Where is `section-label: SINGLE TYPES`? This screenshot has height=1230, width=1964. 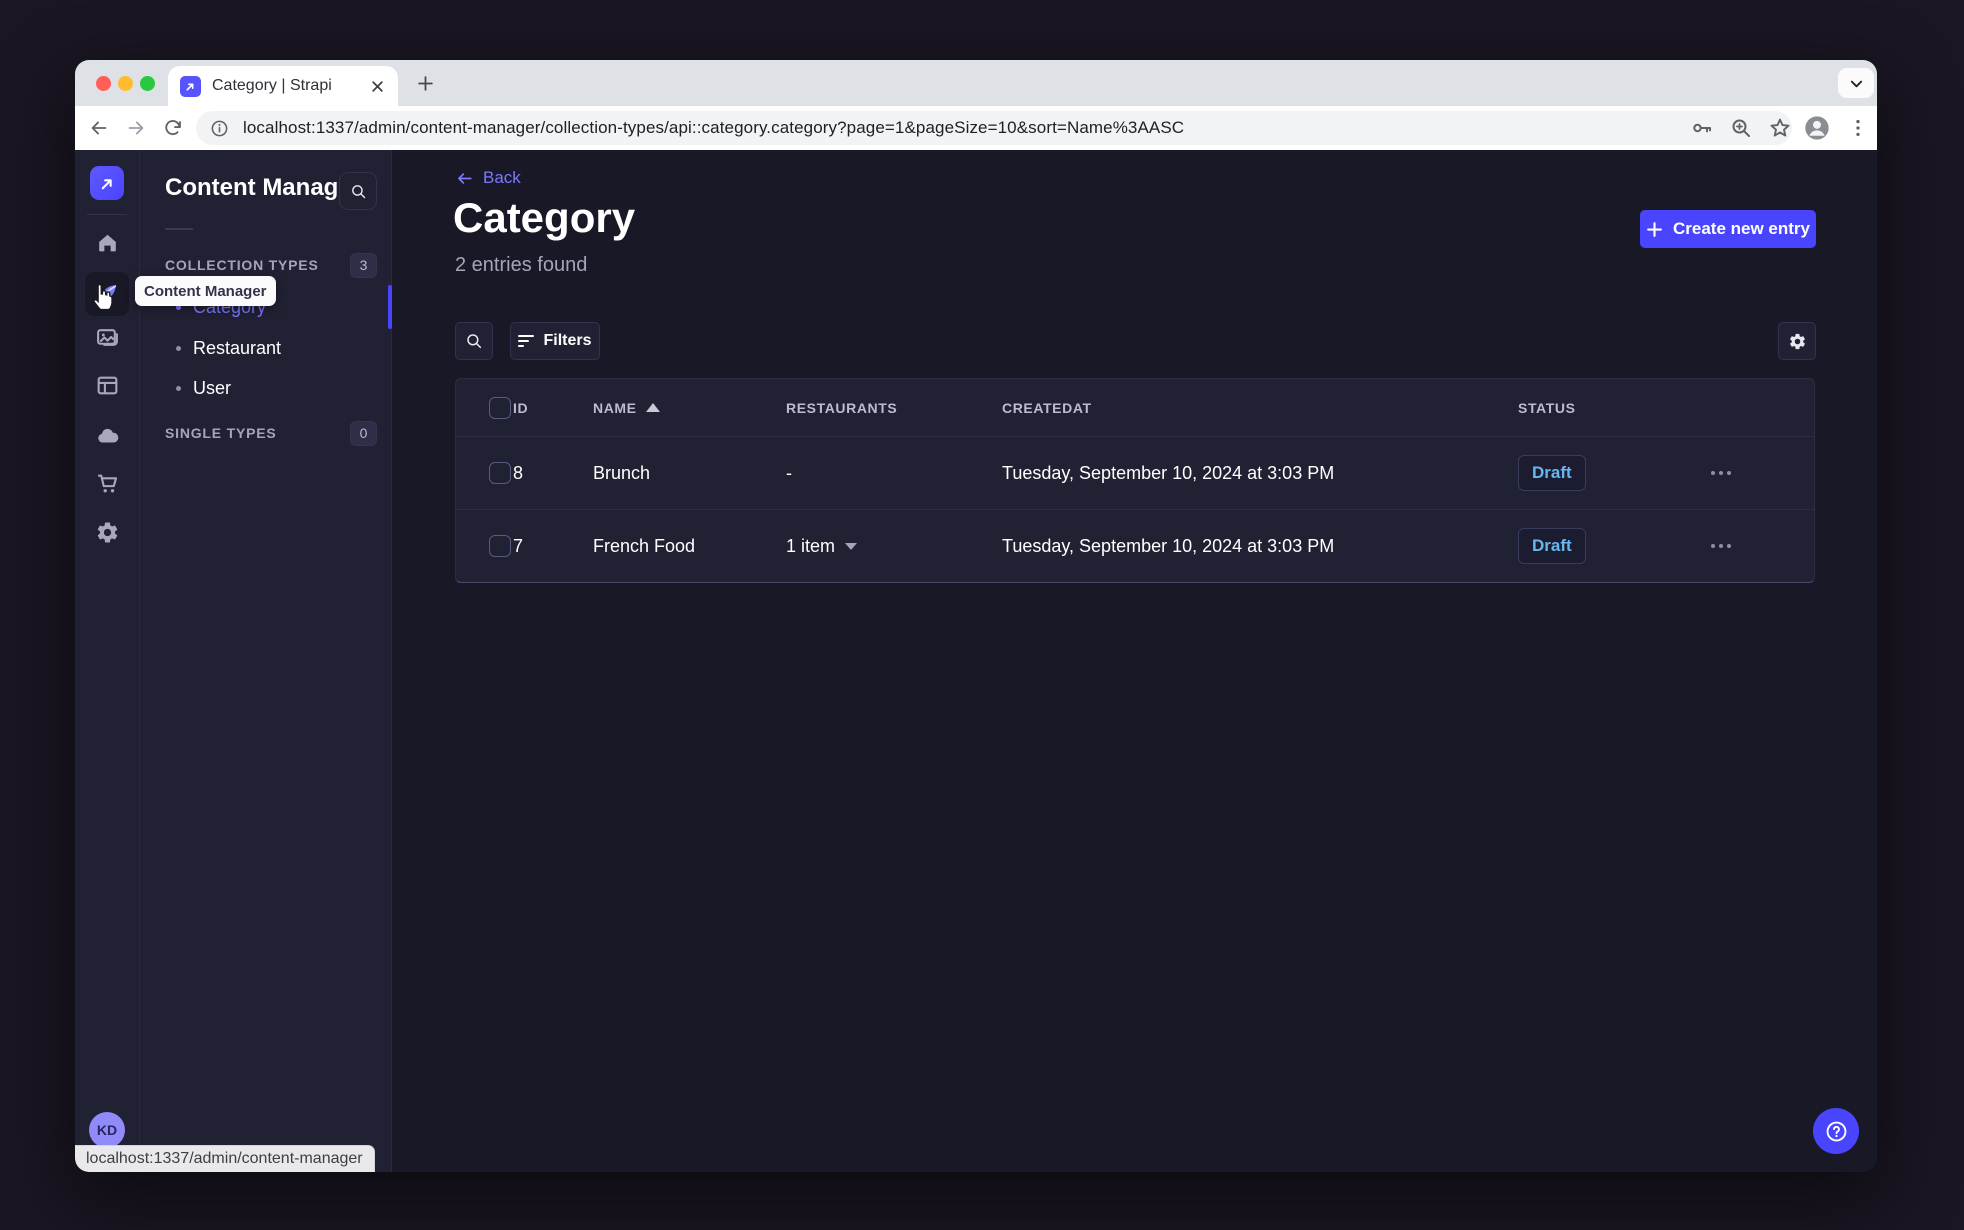 section-label: SINGLE TYPES is located at coordinates (221, 433).